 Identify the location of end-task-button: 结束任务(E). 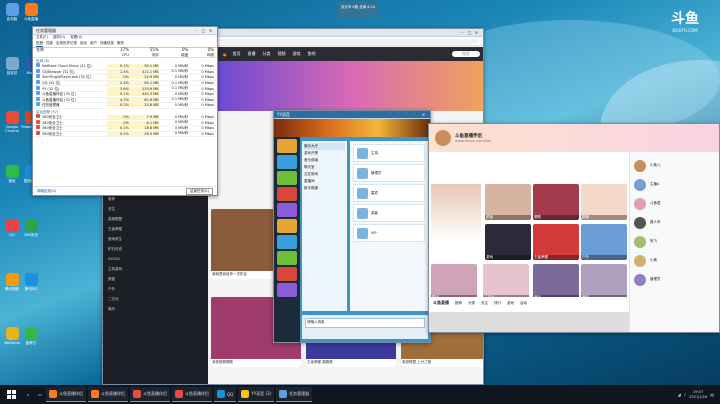
(199, 191).